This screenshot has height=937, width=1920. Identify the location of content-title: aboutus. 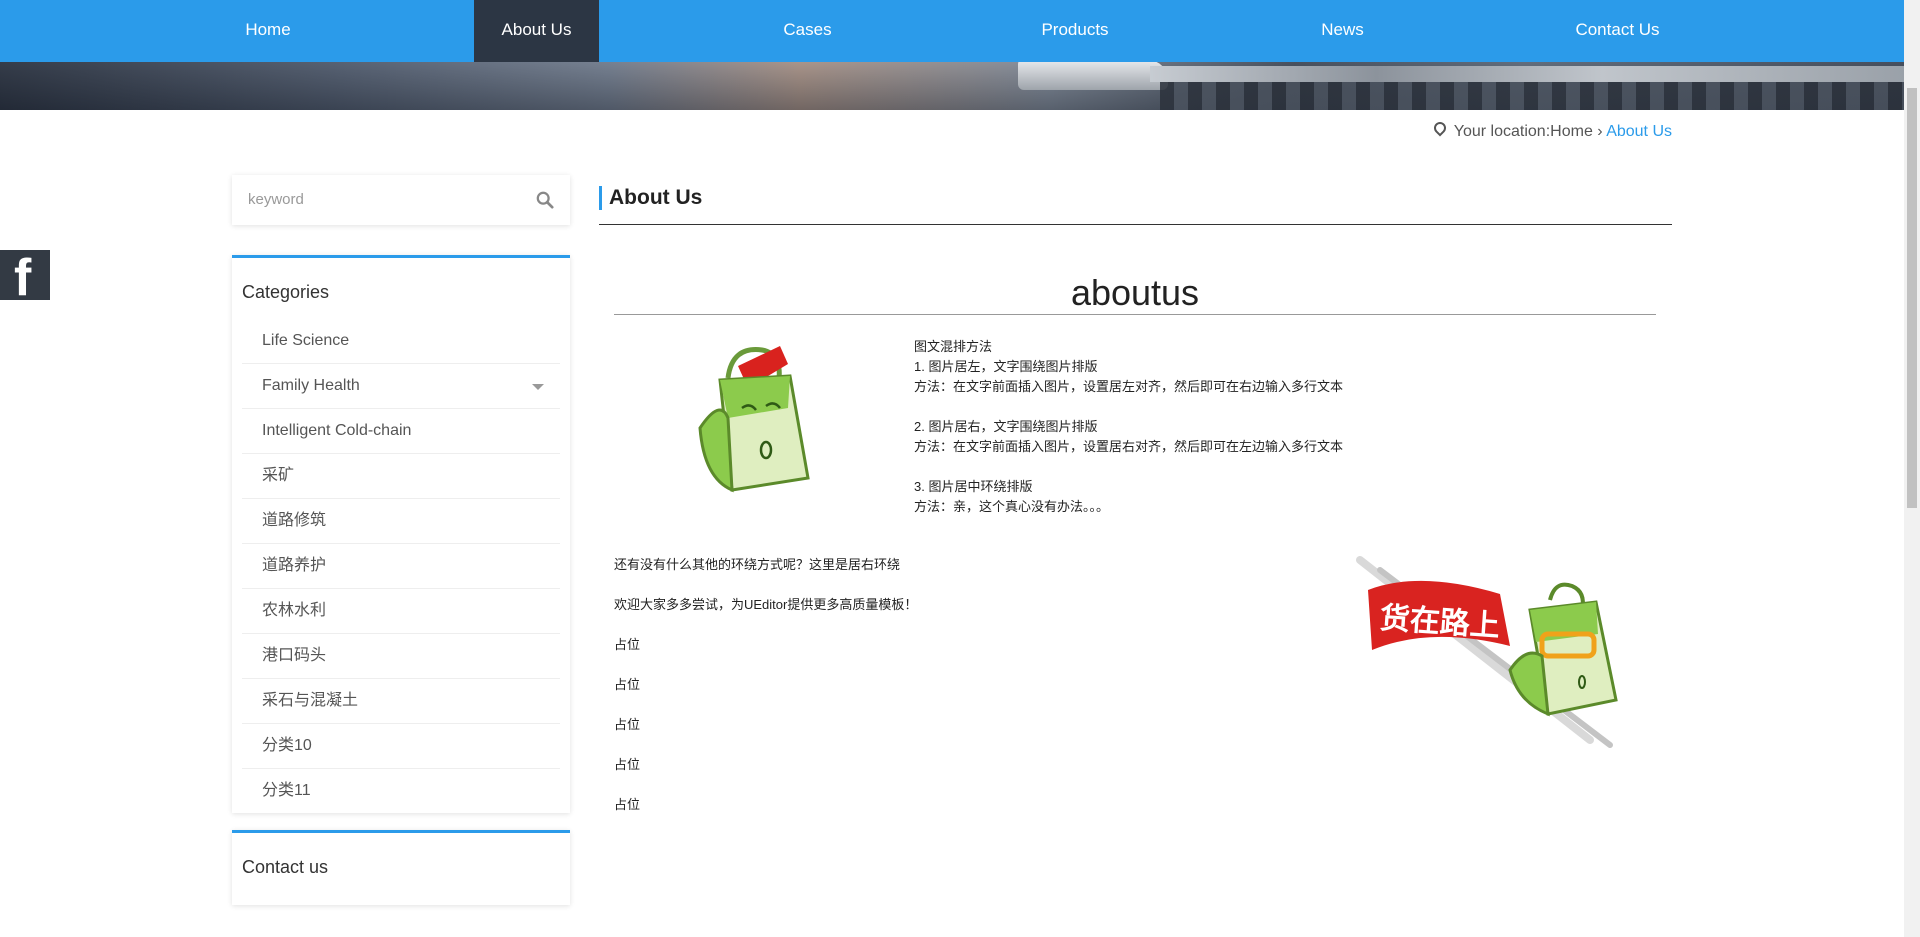
(1135, 293).